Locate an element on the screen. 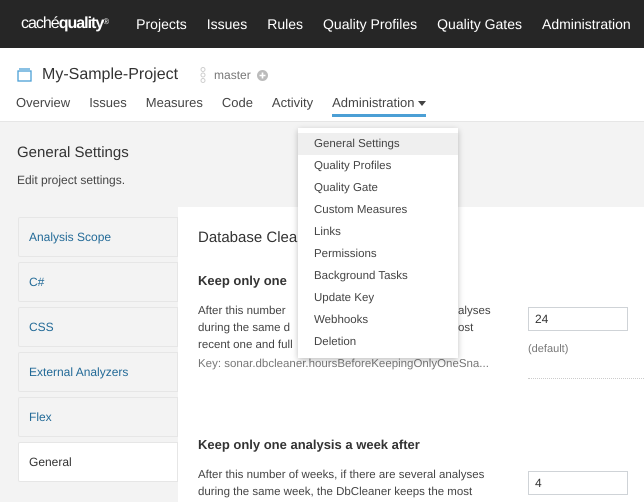 The height and width of the screenshot is (502, 644). branch-label: master is located at coordinates (232, 75).